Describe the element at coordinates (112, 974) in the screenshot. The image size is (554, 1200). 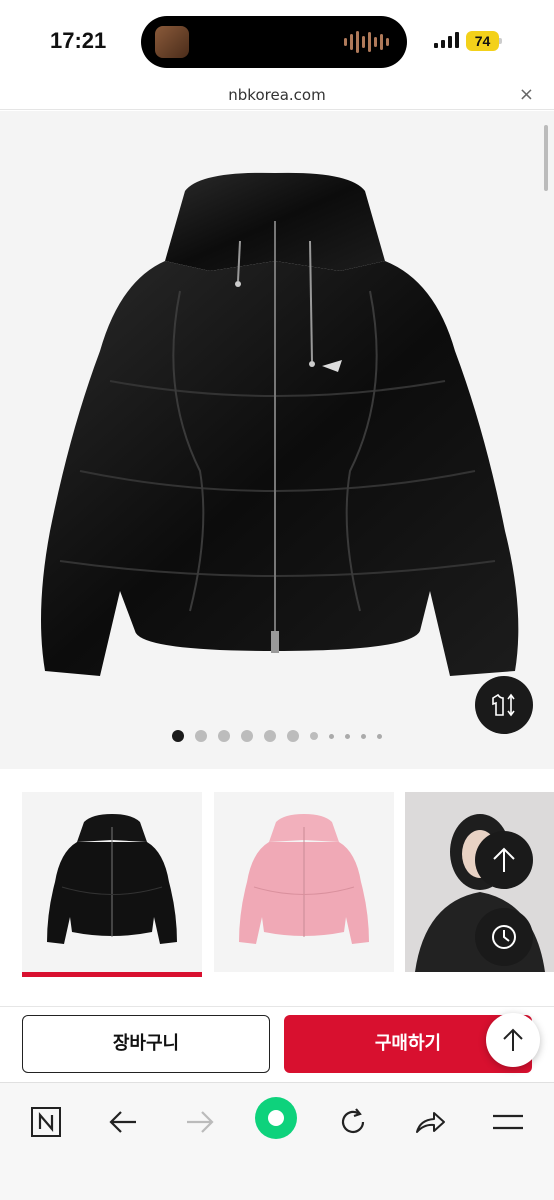
I see `selected-thumbnail-indicator` at that location.